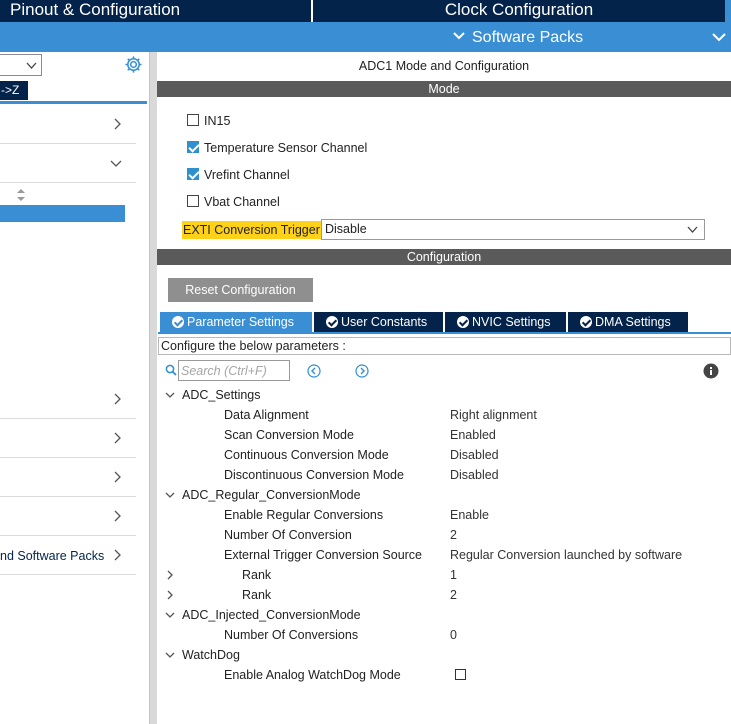 The height and width of the screenshot is (724, 731). I want to click on sort-az-button: ->Z, so click(14, 90).